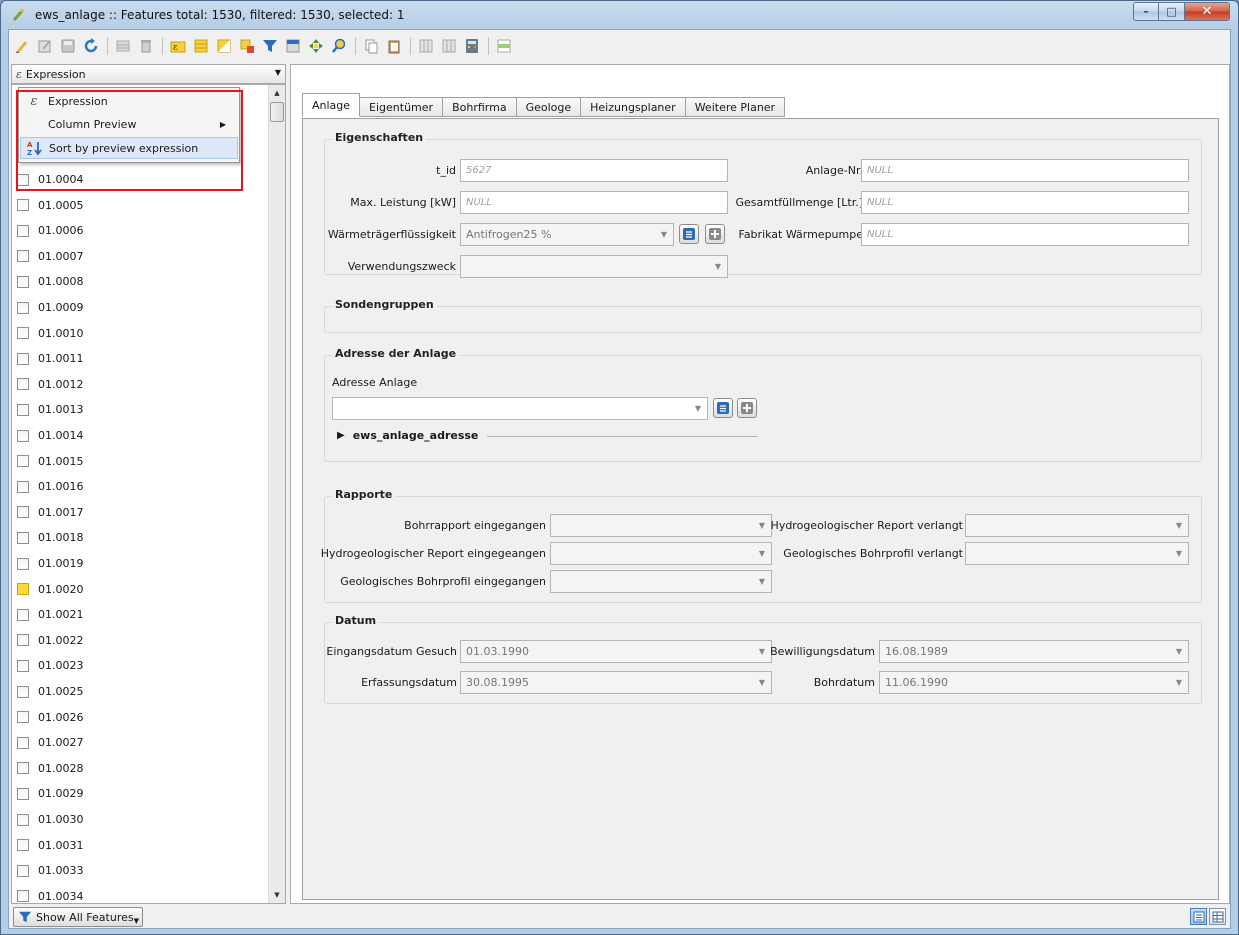 This screenshot has width=1239, height=935. I want to click on scroll-down-icon: ▼, so click(277, 895).